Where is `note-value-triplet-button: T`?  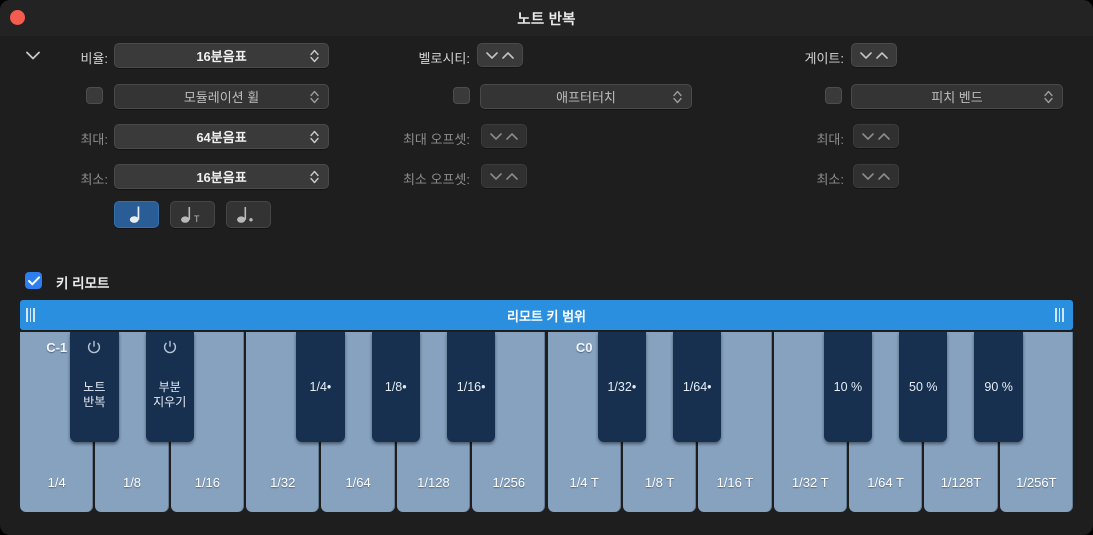
note-value-triplet-button: T is located at coordinates (192, 214).